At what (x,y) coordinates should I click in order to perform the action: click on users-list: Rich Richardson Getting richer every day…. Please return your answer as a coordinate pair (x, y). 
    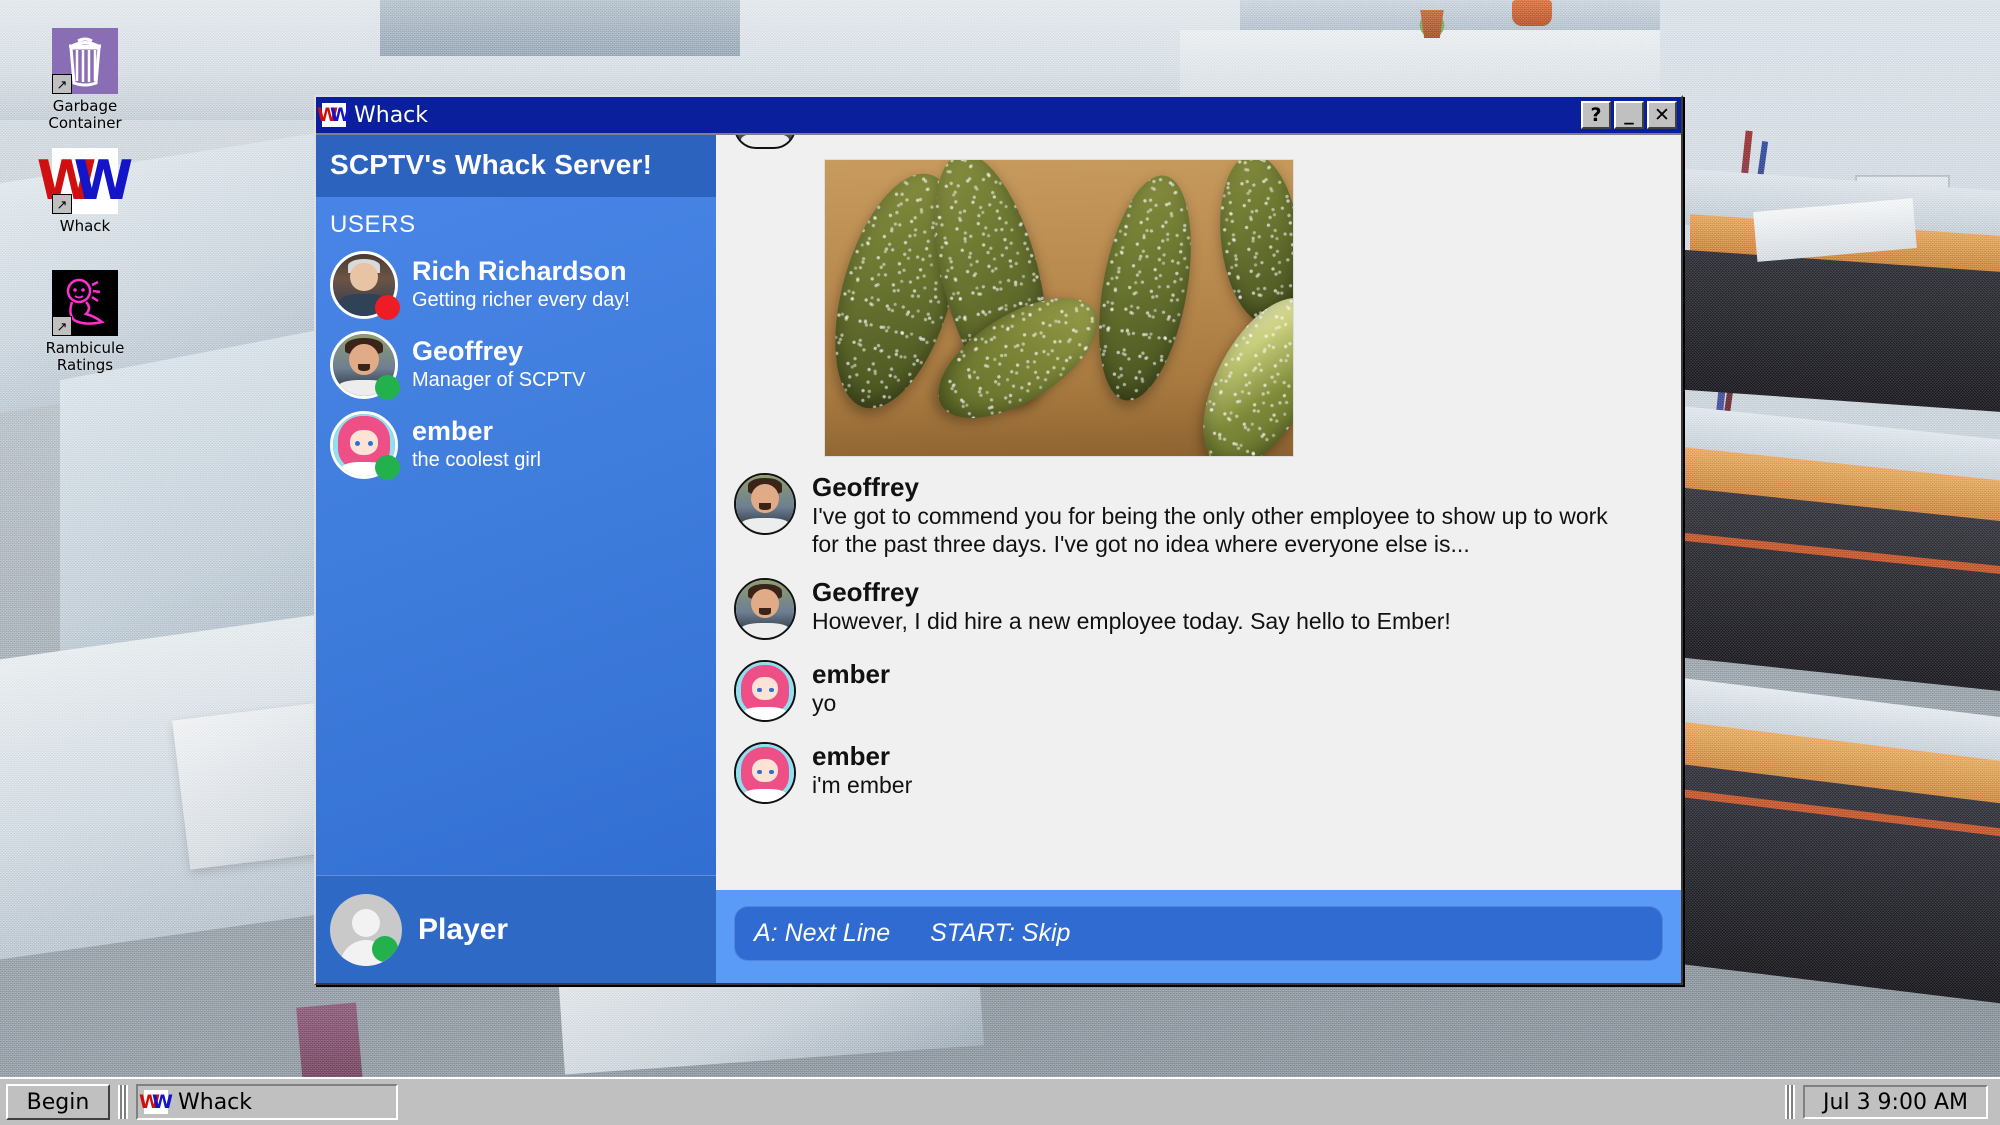
    Looking at the image, I should click on (516, 560).